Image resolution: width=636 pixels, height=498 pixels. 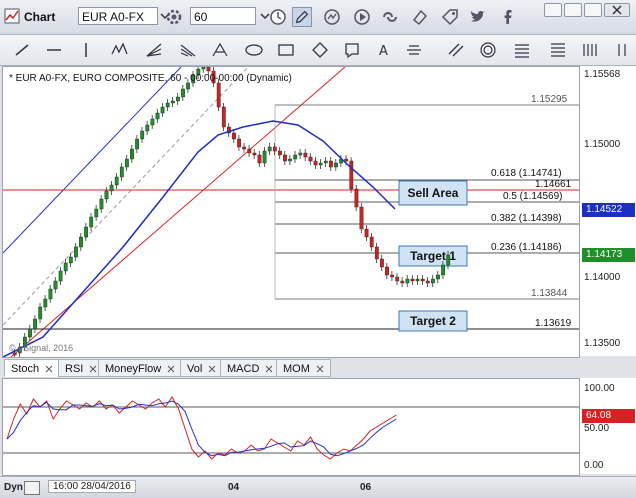 What do you see at coordinates (414, 50) in the screenshot?
I see `cycle-tool-icon` at bounding box center [414, 50].